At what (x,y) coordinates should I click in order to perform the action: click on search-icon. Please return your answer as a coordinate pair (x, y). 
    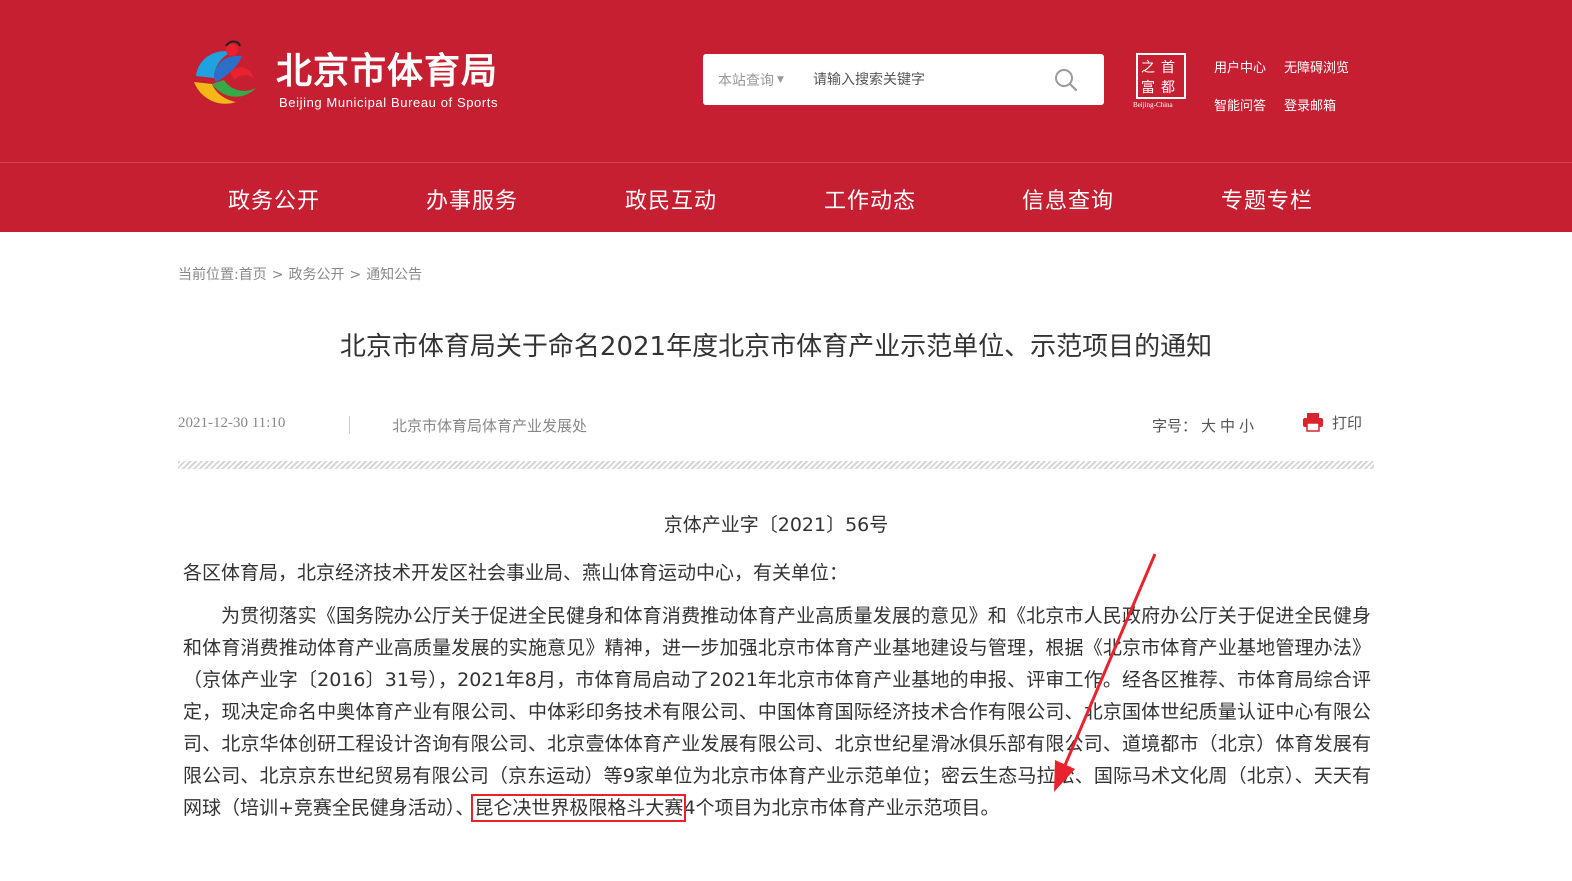
    Looking at the image, I should click on (1066, 80).